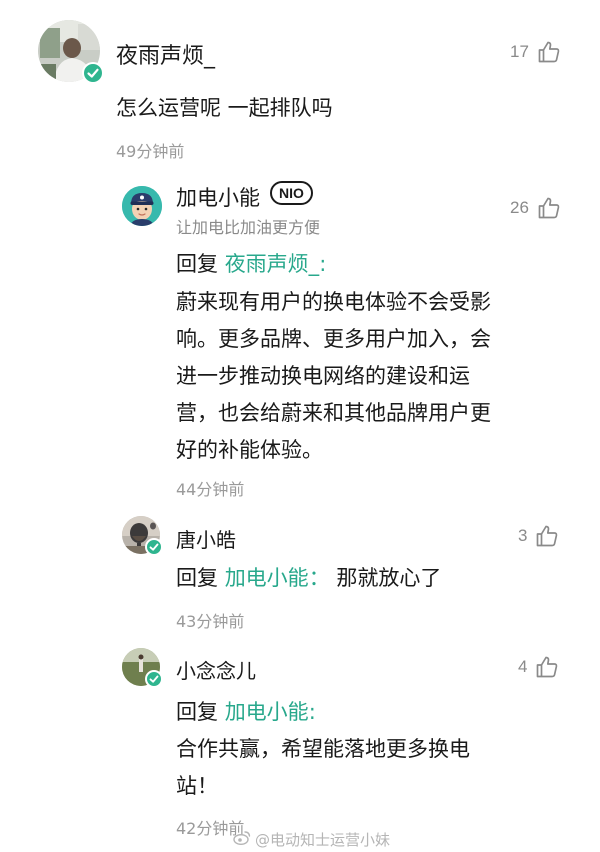 The width and height of the screenshot is (600, 852). What do you see at coordinates (319, 578) in the screenshot?
I see `reply-colon: ：` at bounding box center [319, 578].